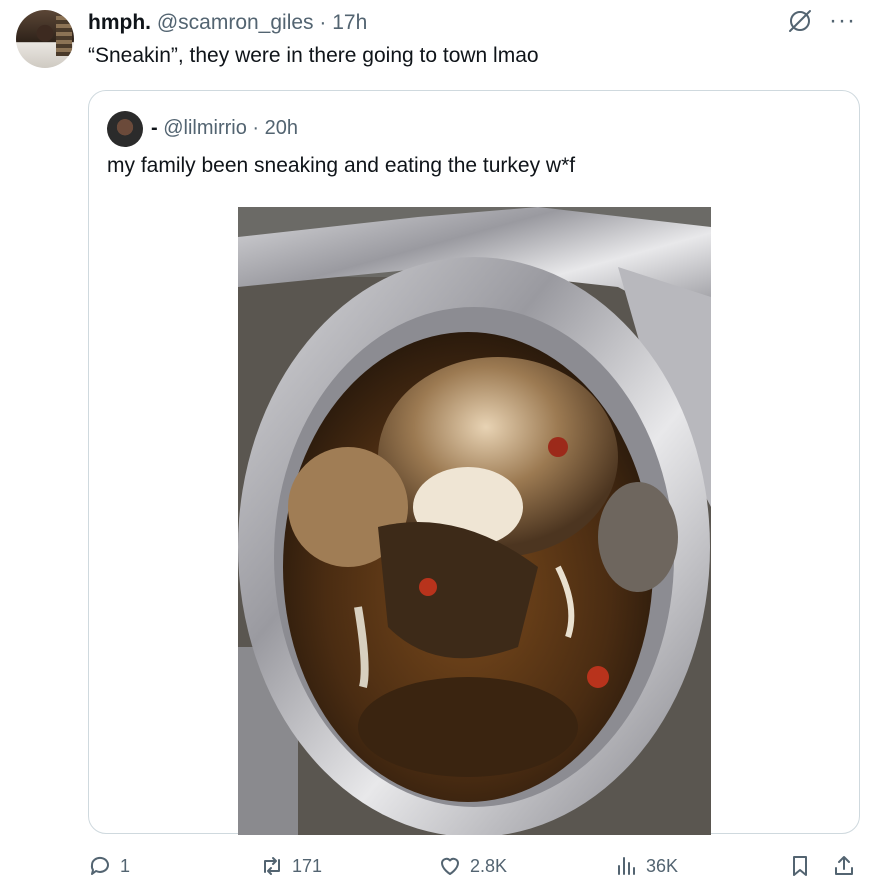 The image size is (876, 896). What do you see at coordinates (842, 21) in the screenshot?
I see `more-icon: ···` at bounding box center [842, 21].